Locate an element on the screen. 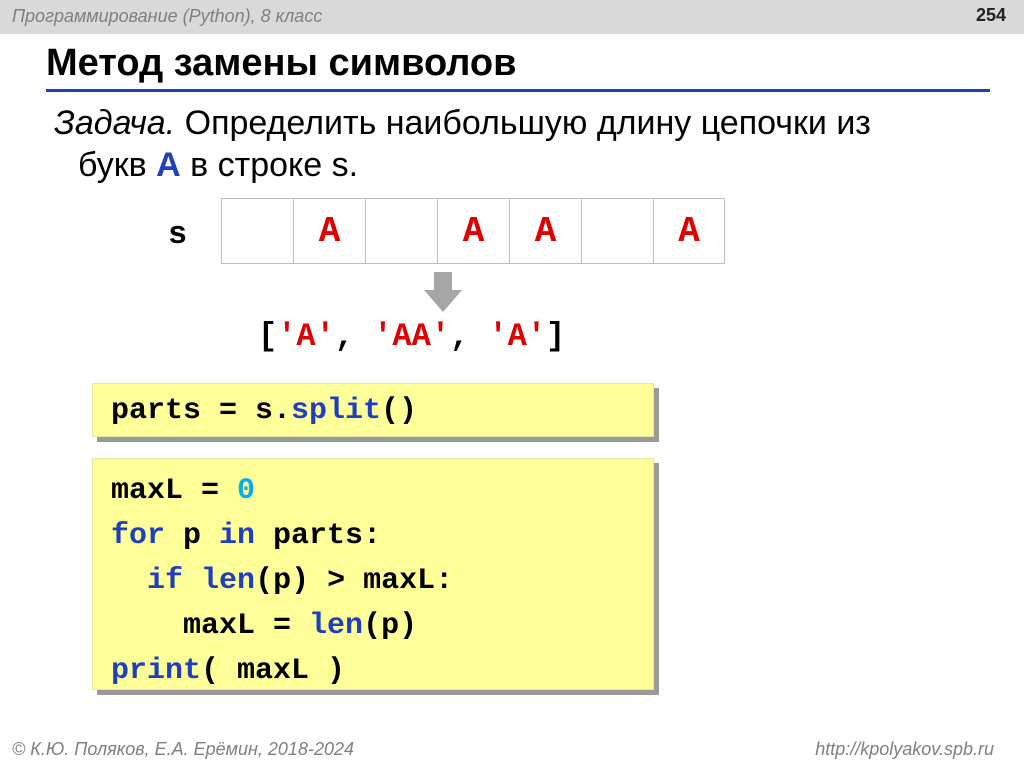 Image resolution: width=1024 pixels, height=768 pixels. code-line: parts = s.split() is located at coordinates (373, 411).